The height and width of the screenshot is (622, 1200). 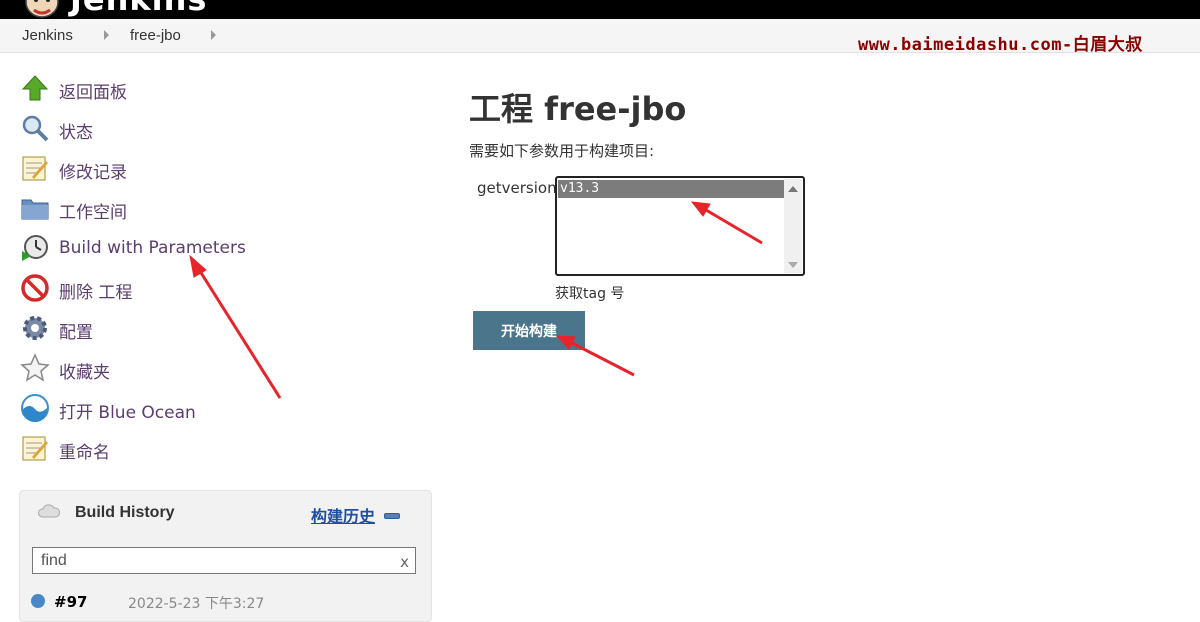 What do you see at coordinates (220, 209) in the screenshot?
I see `sidebar-item-workspace: 工作空间` at bounding box center [220, 209].